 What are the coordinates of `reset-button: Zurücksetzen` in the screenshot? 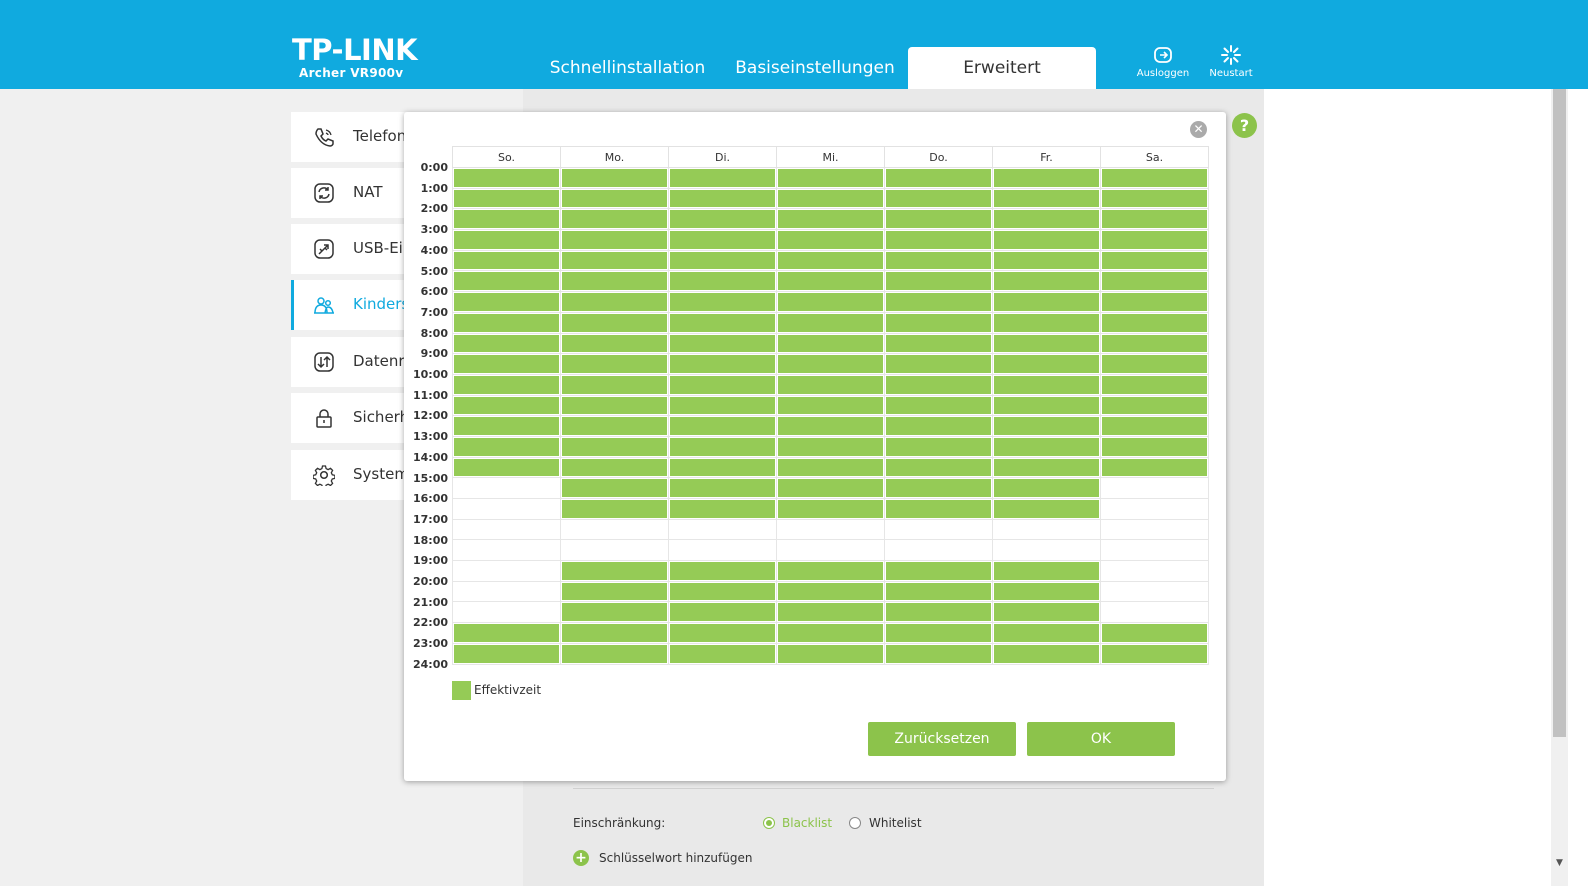 It's located at (942, 739).